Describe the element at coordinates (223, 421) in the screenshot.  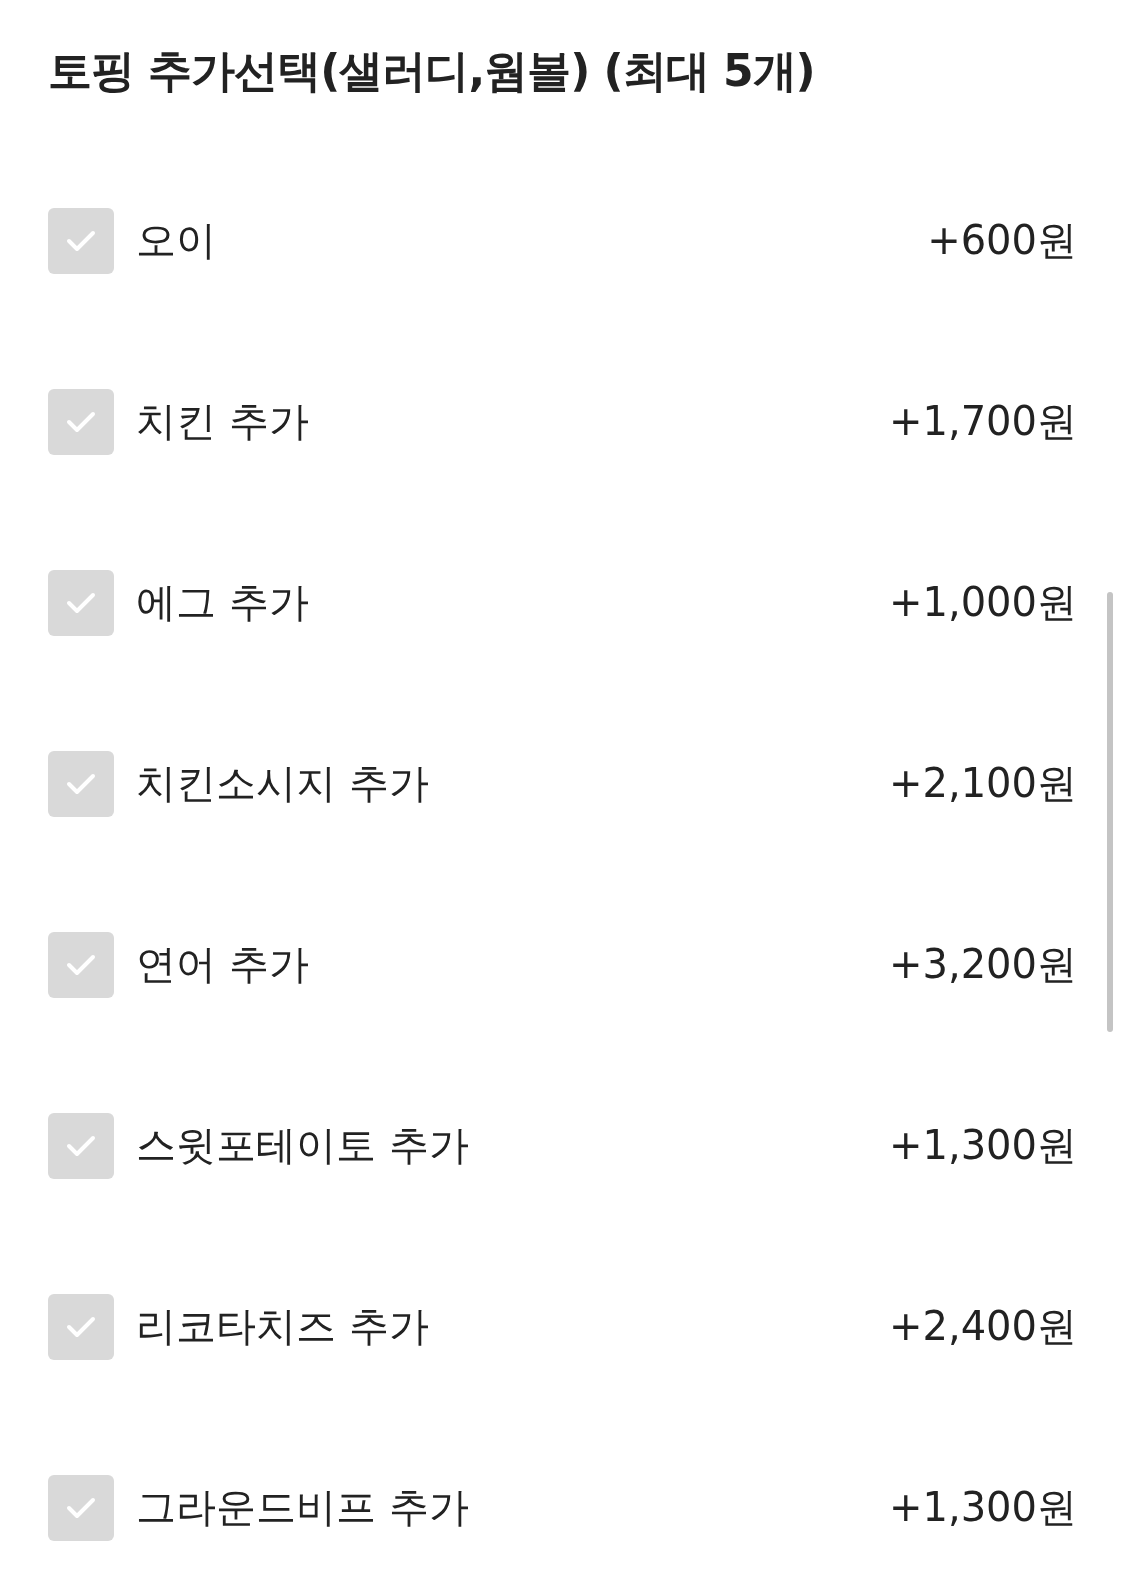
I see `option-label: 치킨 추가` at that location.